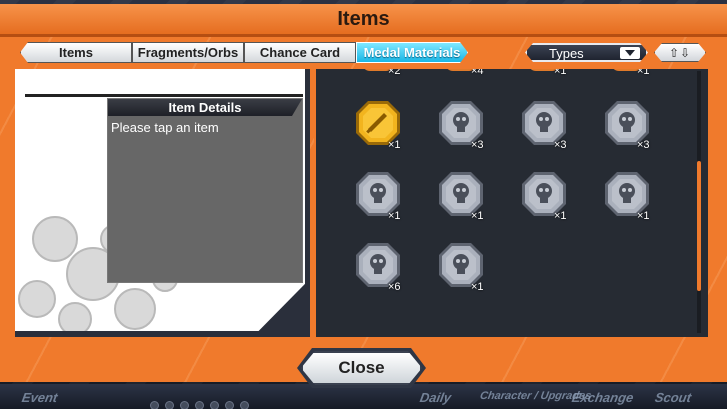 This screenshot has height=409, width=727. What do you see at coordinates (389, 272) in the screenshot?
I see `medal-item: ×6` at bounding box center [389, 272].